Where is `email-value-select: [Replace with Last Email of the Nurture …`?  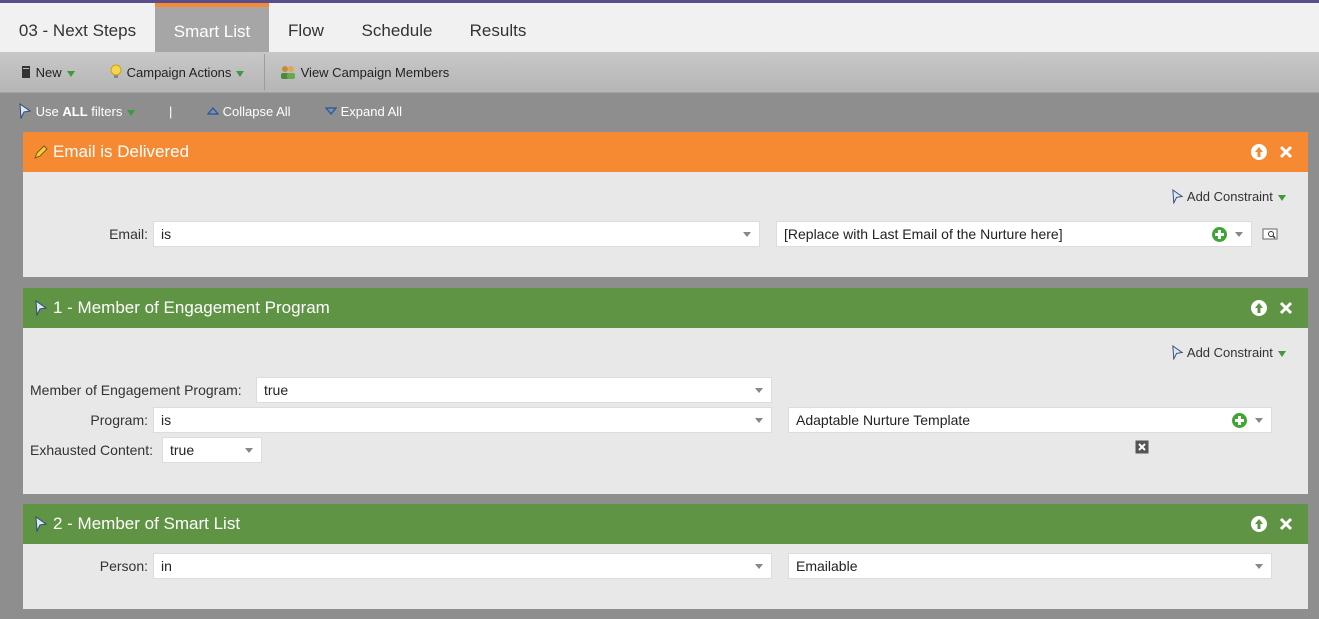 email-value-select: [Replace with Last Email of the Nurture … is located at coordinates (1014, 234).